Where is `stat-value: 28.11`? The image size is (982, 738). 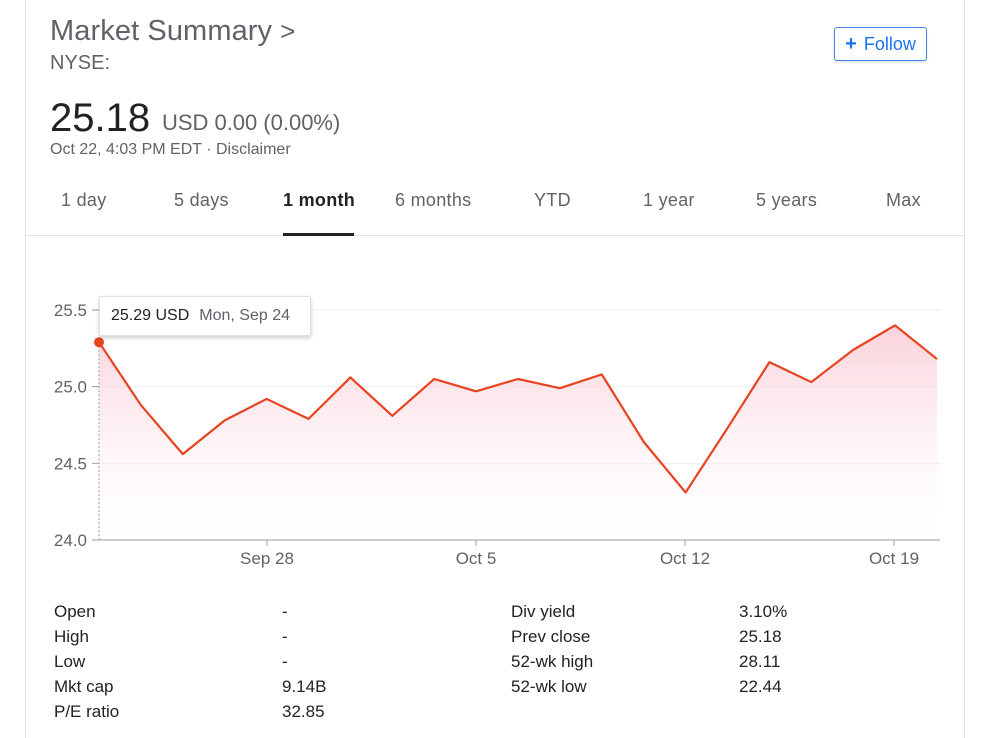
stat-value: 28.11 is located at coordinates (760, 661).